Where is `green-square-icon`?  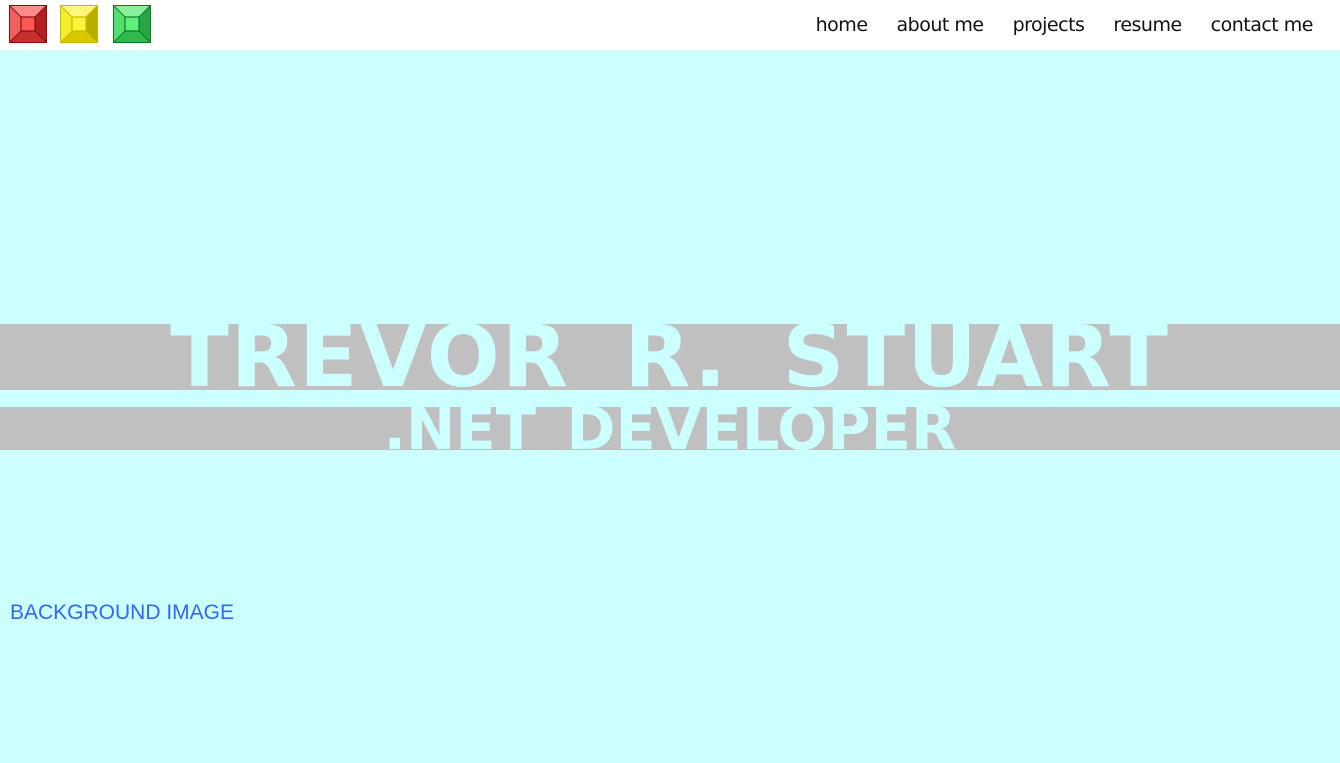 green-square-icon is located at coordinates (132, 24).